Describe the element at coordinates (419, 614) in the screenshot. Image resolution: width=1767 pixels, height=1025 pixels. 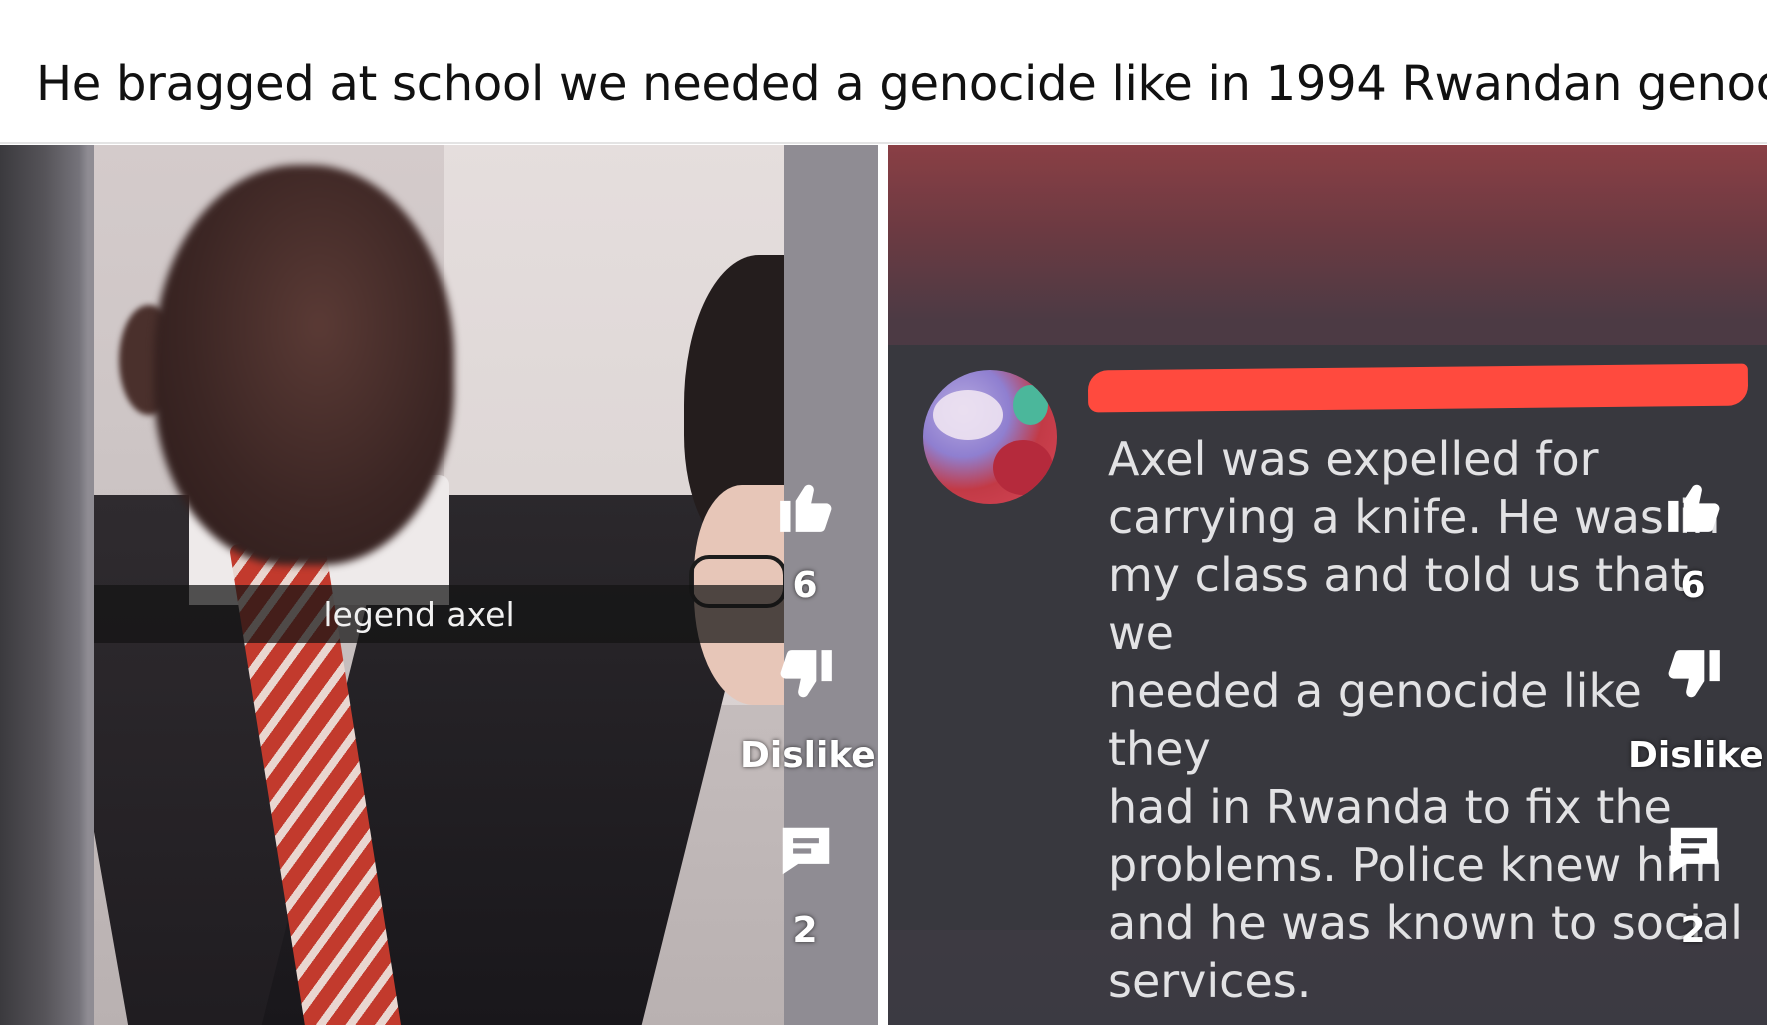
I see `video-caption: legend axel` at that location.